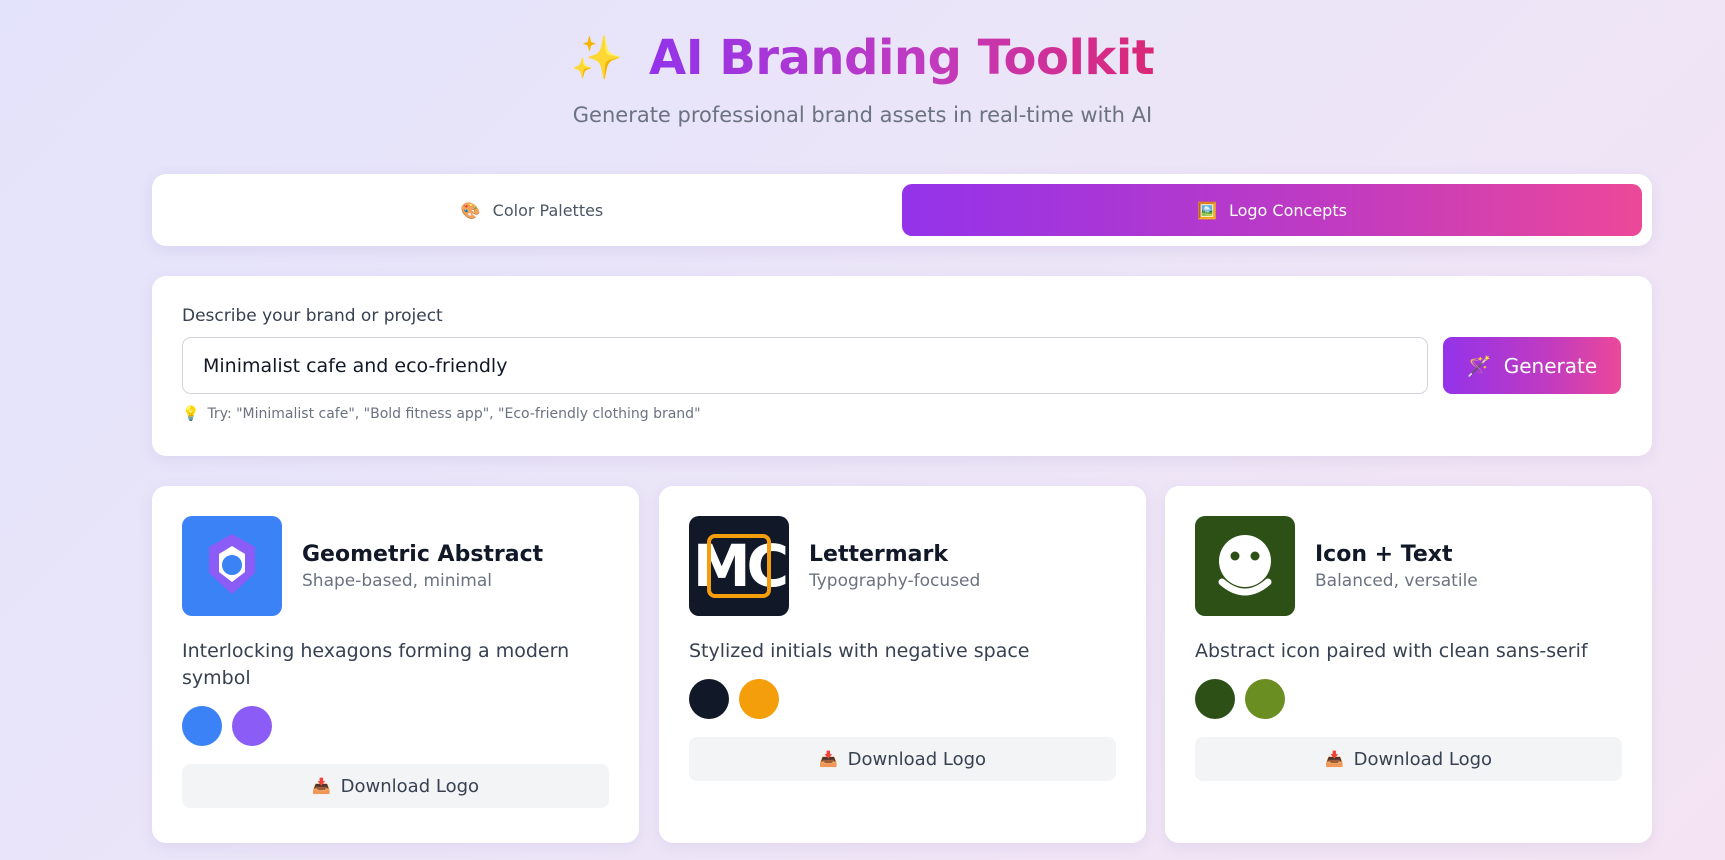  Describe the element at coordinates (902, 58) in the screenshot. I see `page-title: AI Branding Toolkit` at that location.